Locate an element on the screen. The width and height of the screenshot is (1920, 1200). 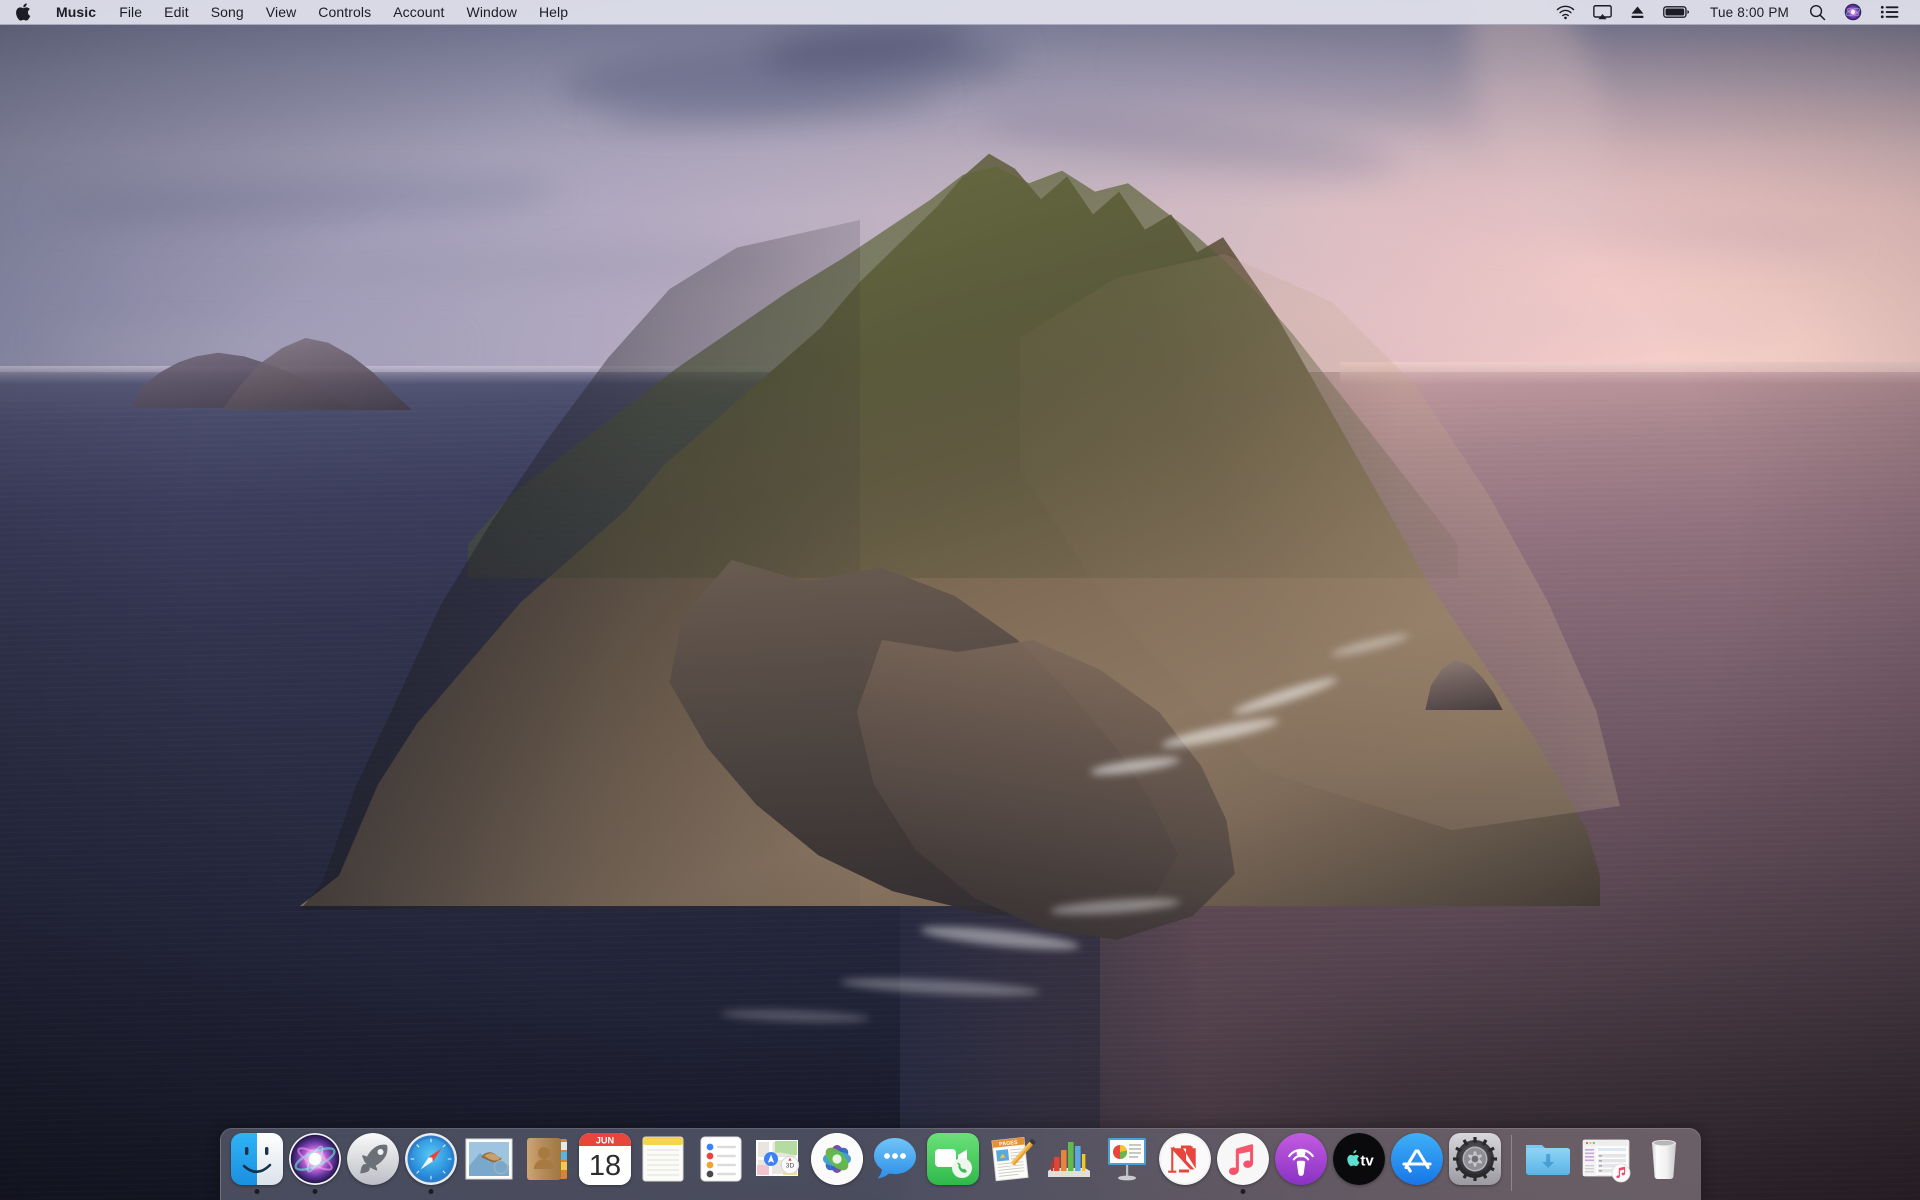
dock-item-pages: PAGES is located at coordinates (1011, 1164).